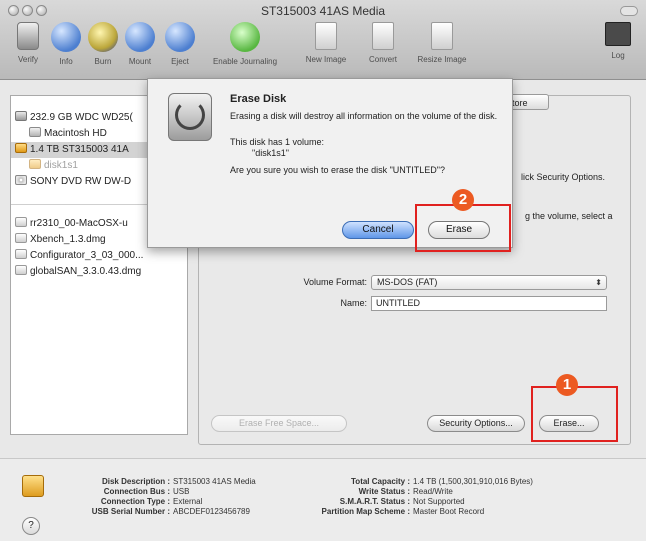 This screenshot has height=541, width=646. Describe the element at coordinates (380, 481) in the screenshot. I see `info-key: Total Capacity :` at that location.